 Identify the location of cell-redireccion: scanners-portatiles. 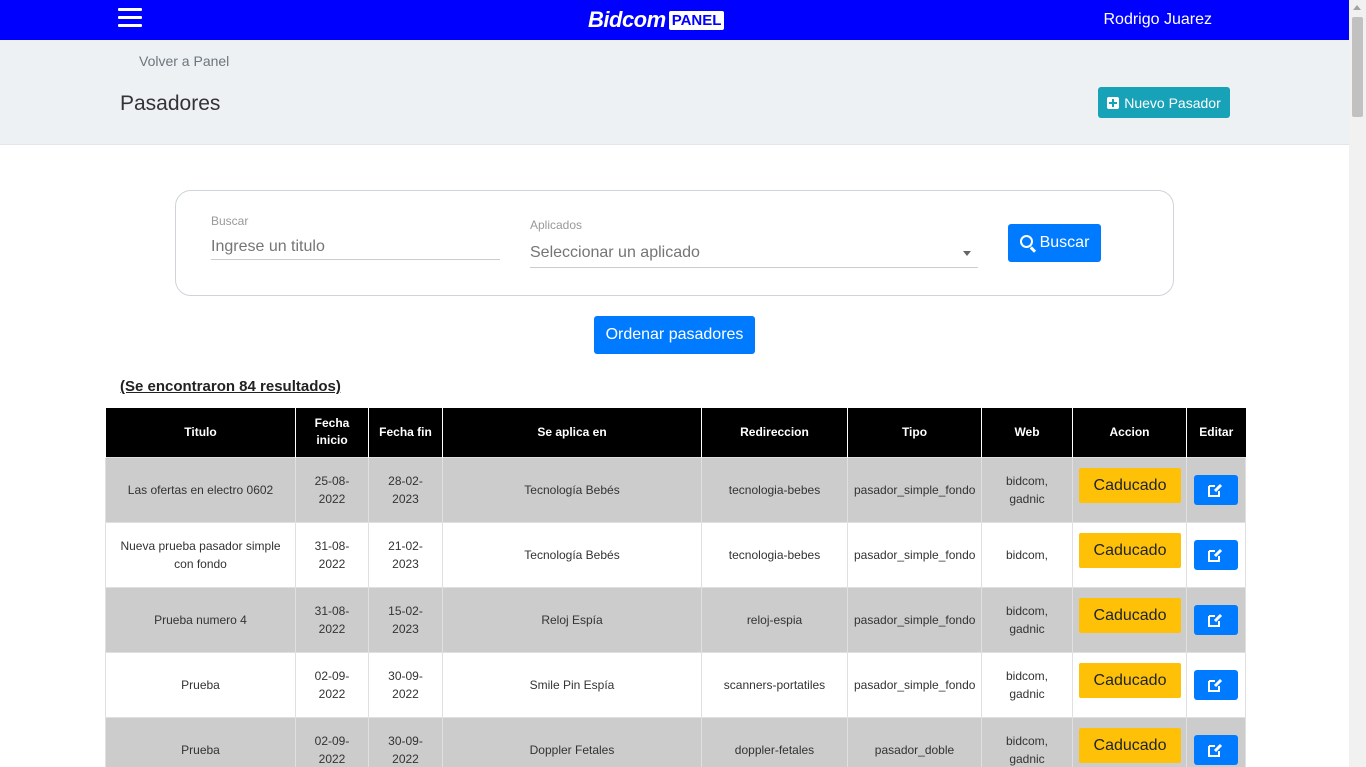
(774, 684).